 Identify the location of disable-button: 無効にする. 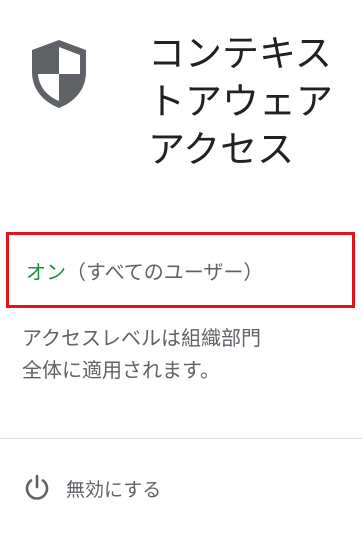
(91, 488).